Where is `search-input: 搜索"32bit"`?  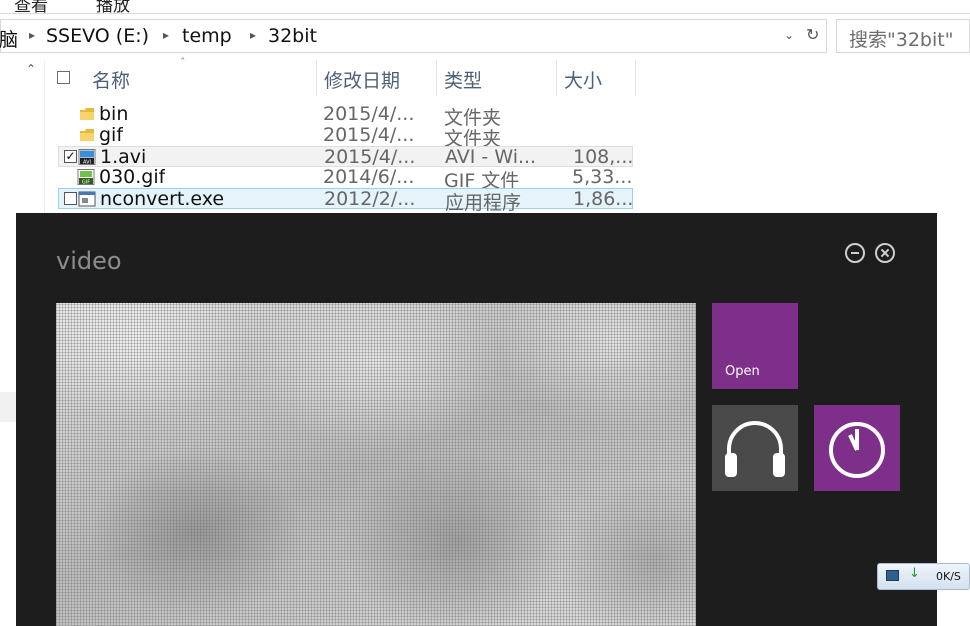 search-input: 搜索"32bit" is located at coordinates (903, 36).